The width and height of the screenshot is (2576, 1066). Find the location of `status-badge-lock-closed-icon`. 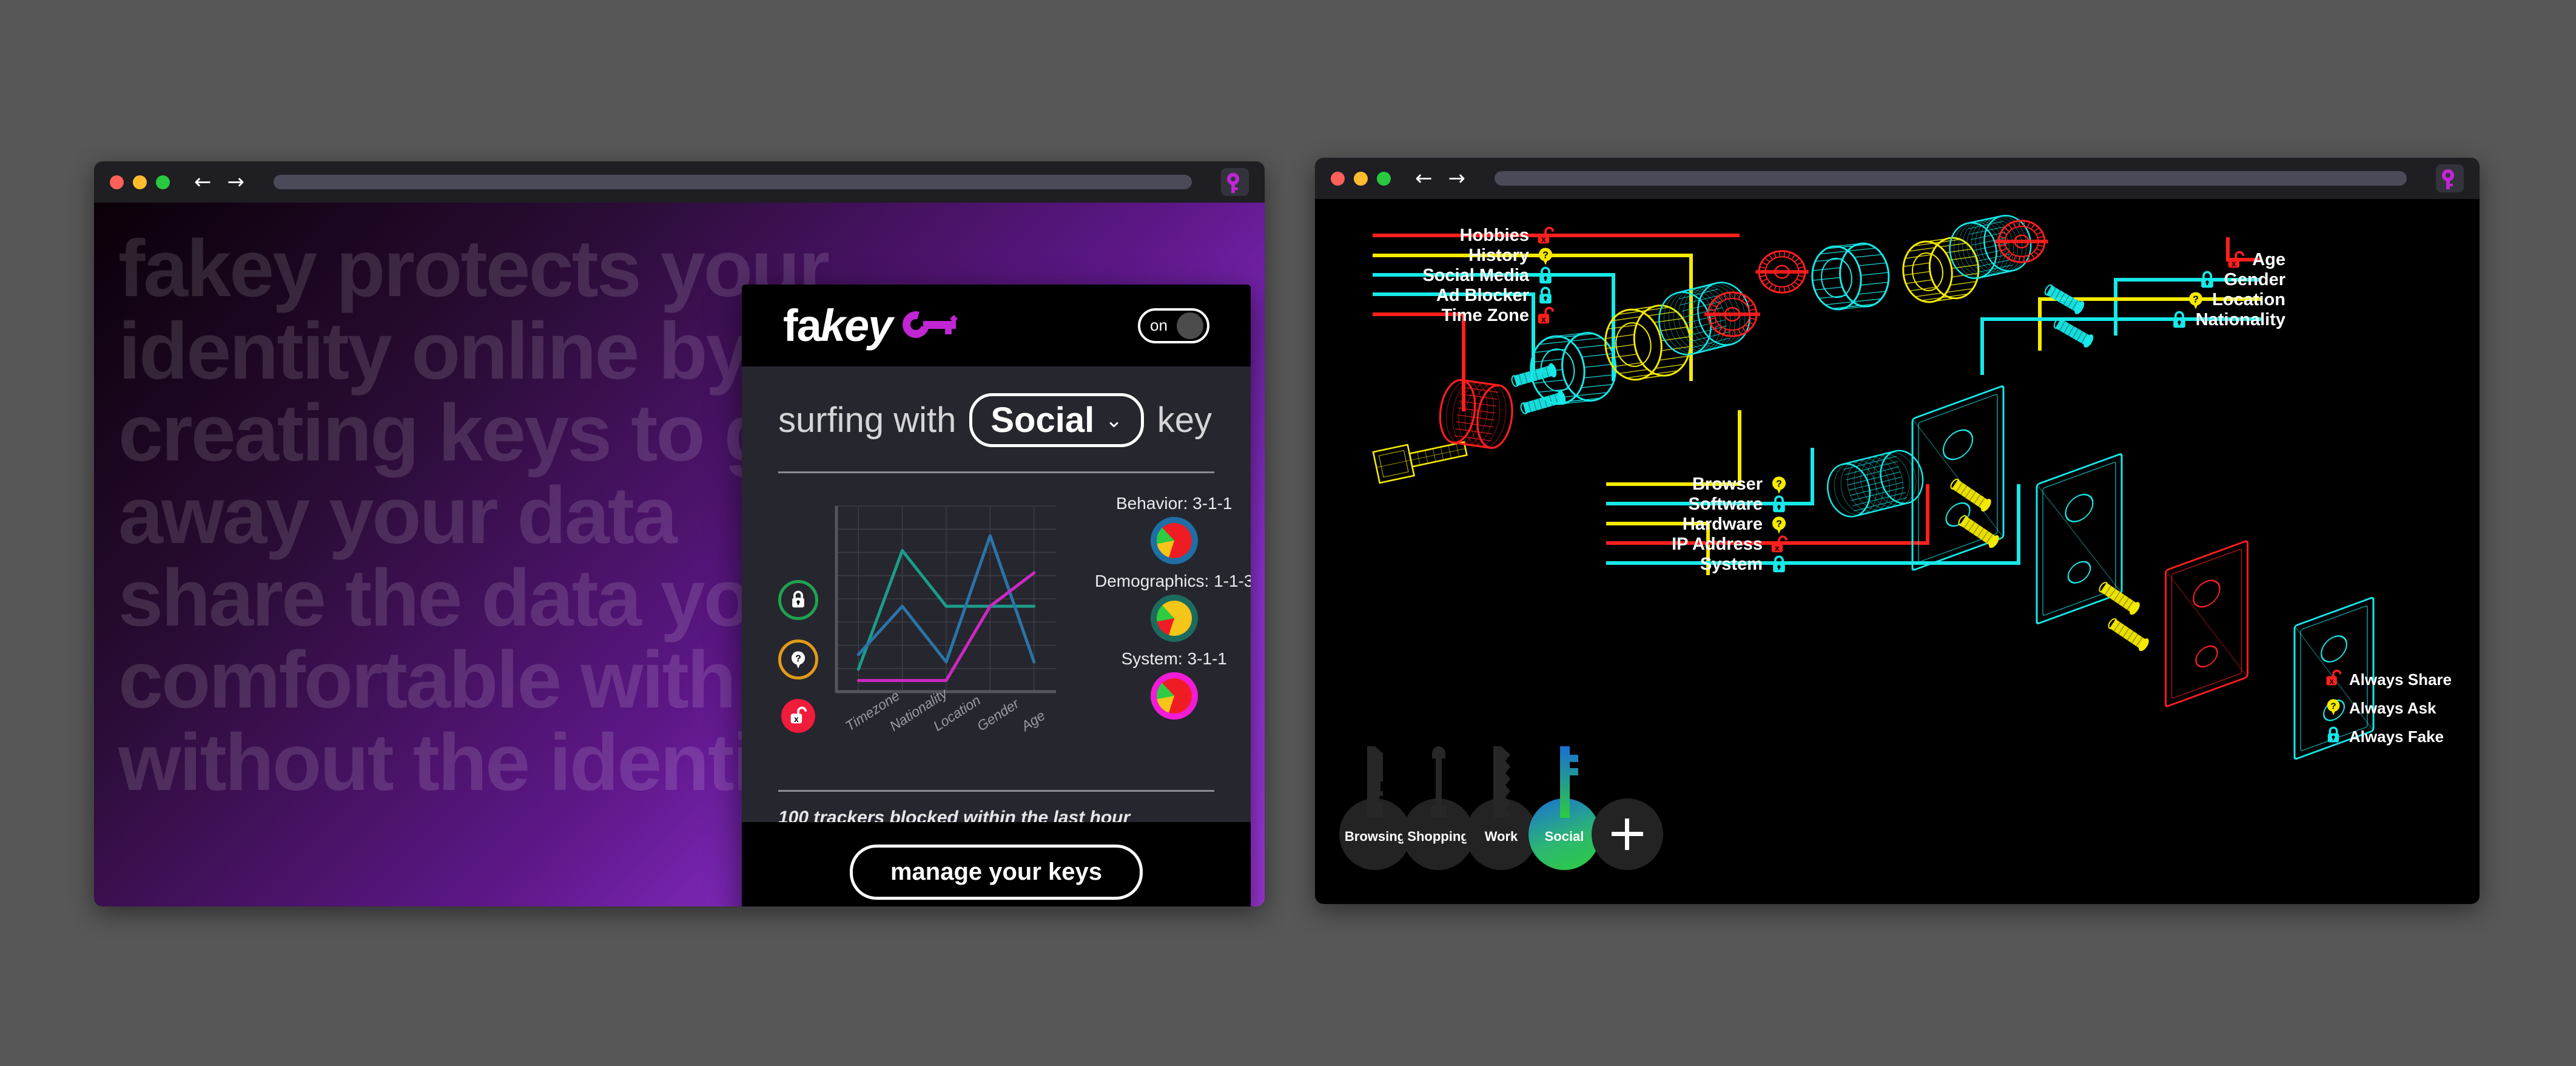

status-badge-lock-closed-icon is located at coordinates (798, 600).